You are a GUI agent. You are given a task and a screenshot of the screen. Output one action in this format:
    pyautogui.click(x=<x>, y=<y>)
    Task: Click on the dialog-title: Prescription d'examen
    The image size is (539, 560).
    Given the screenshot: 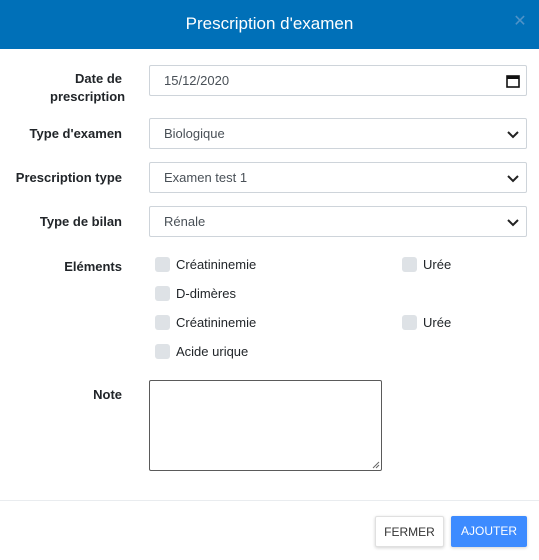 What is the action you would take?
    pyautogui.click(x=269, y=23)
    